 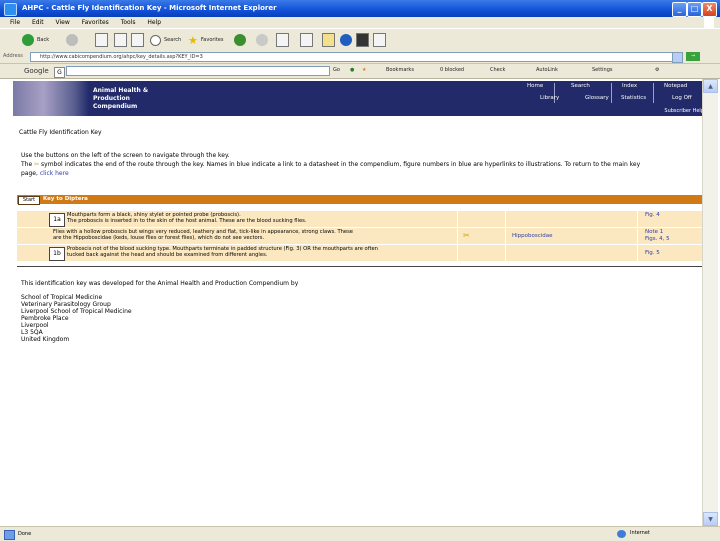 I want to click on windows-logo-icon, so click(x=709, y=22).